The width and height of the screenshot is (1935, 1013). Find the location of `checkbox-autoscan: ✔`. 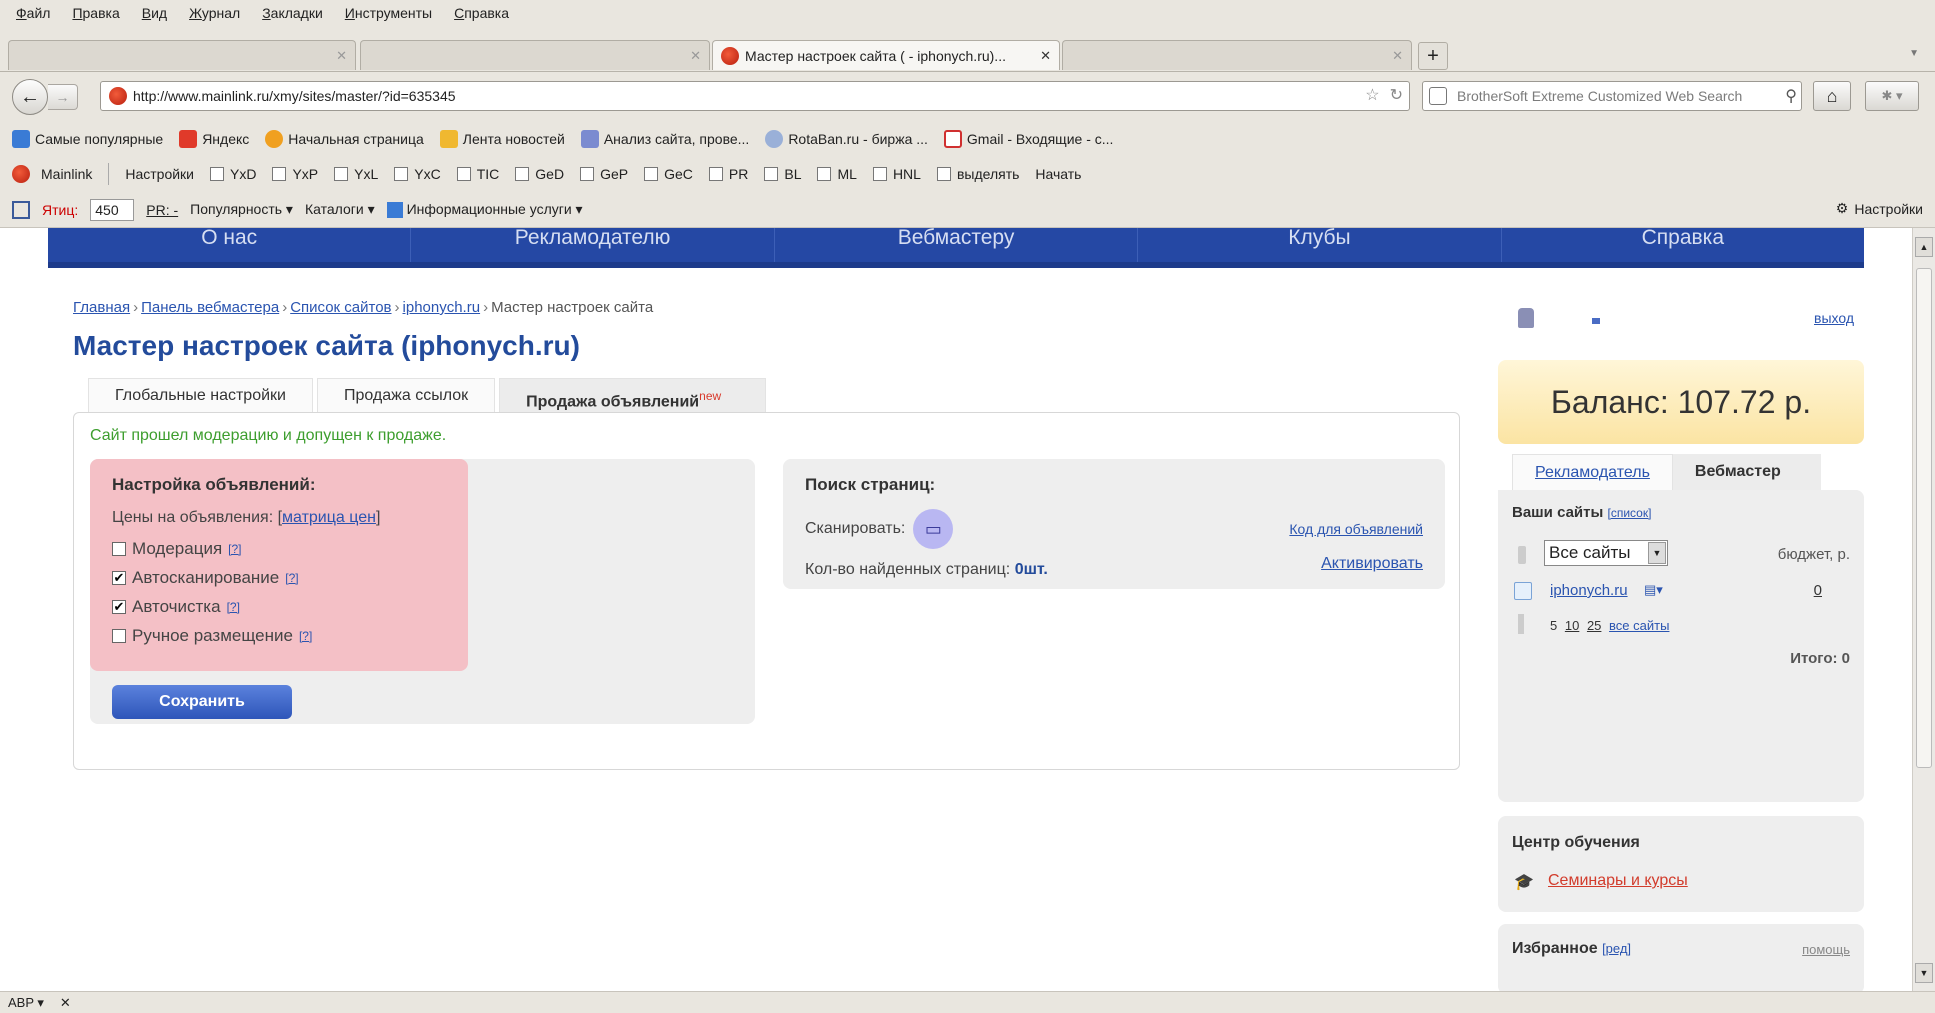

checkbox-autoscan: ✔ is located at coordinates (119, 578).